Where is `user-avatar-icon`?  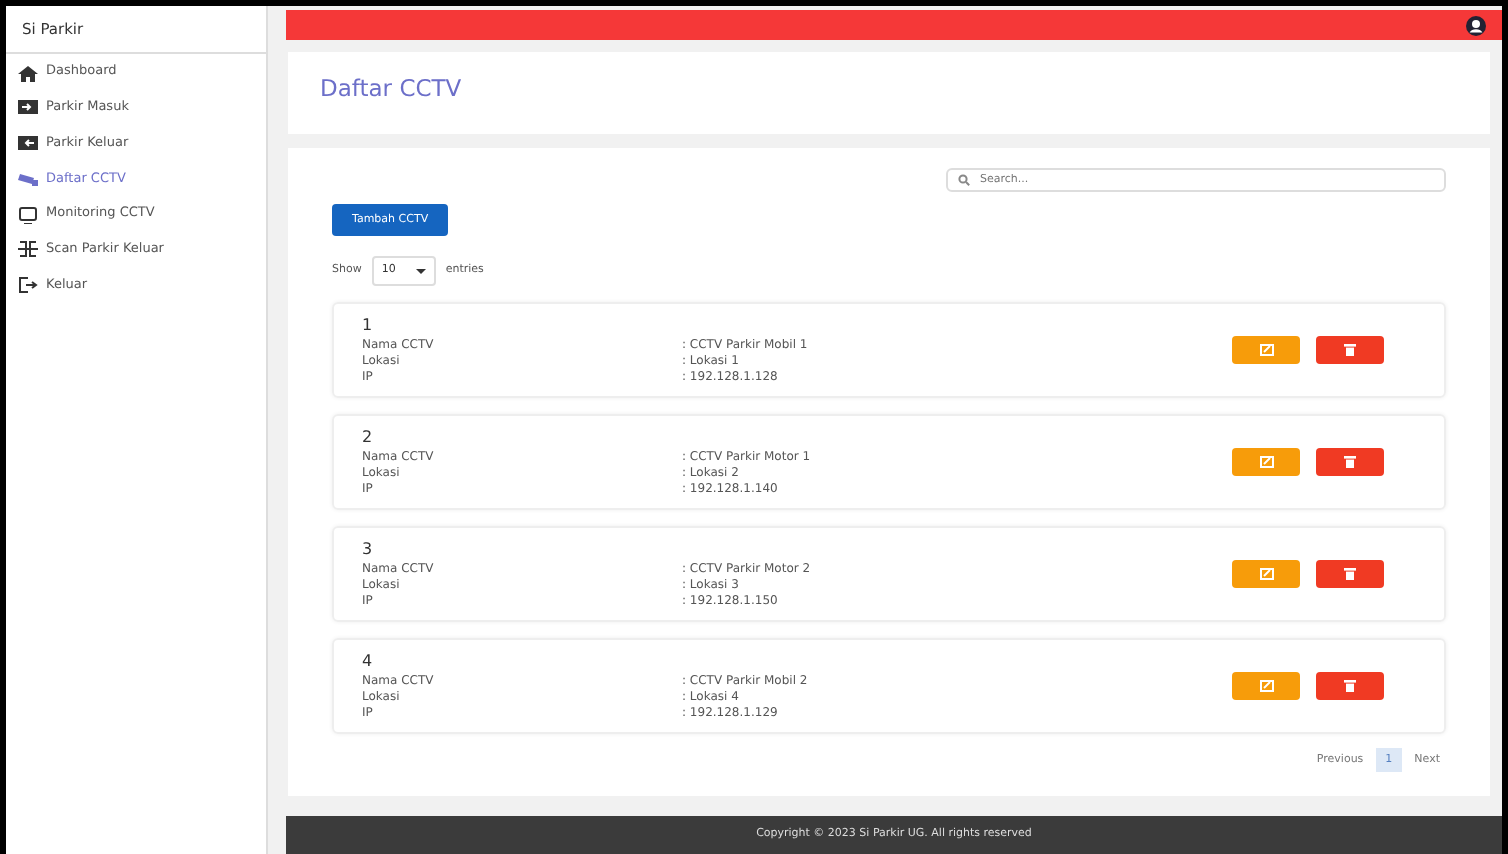 user-avatar-icon is located at coordinates (1476, 25).